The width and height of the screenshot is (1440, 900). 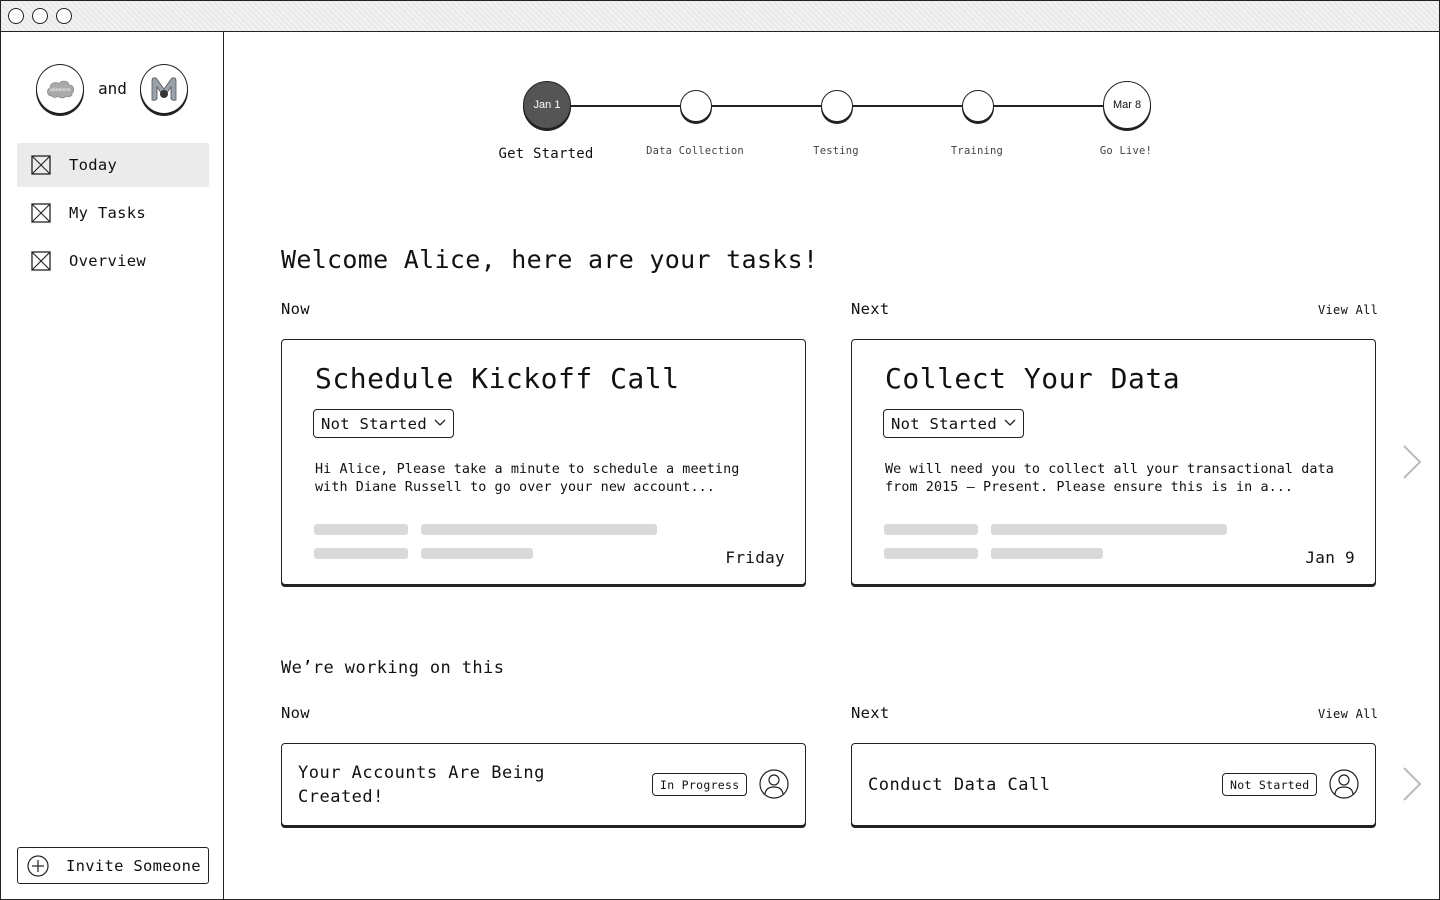 I want to click on logo-connector-text: and, so click(x=112, y=88).